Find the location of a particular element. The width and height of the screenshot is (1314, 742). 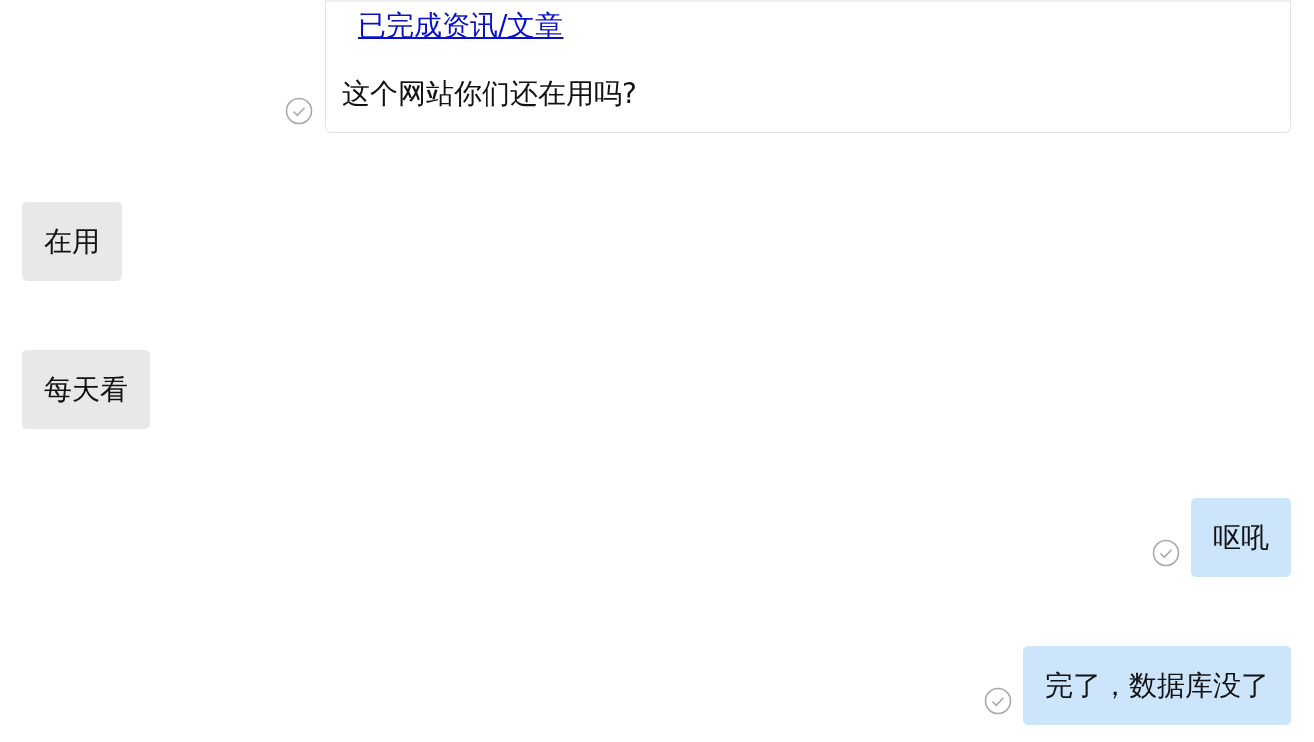

article-link: 已完成资讯/文章 is located at coordinates (453, 26).